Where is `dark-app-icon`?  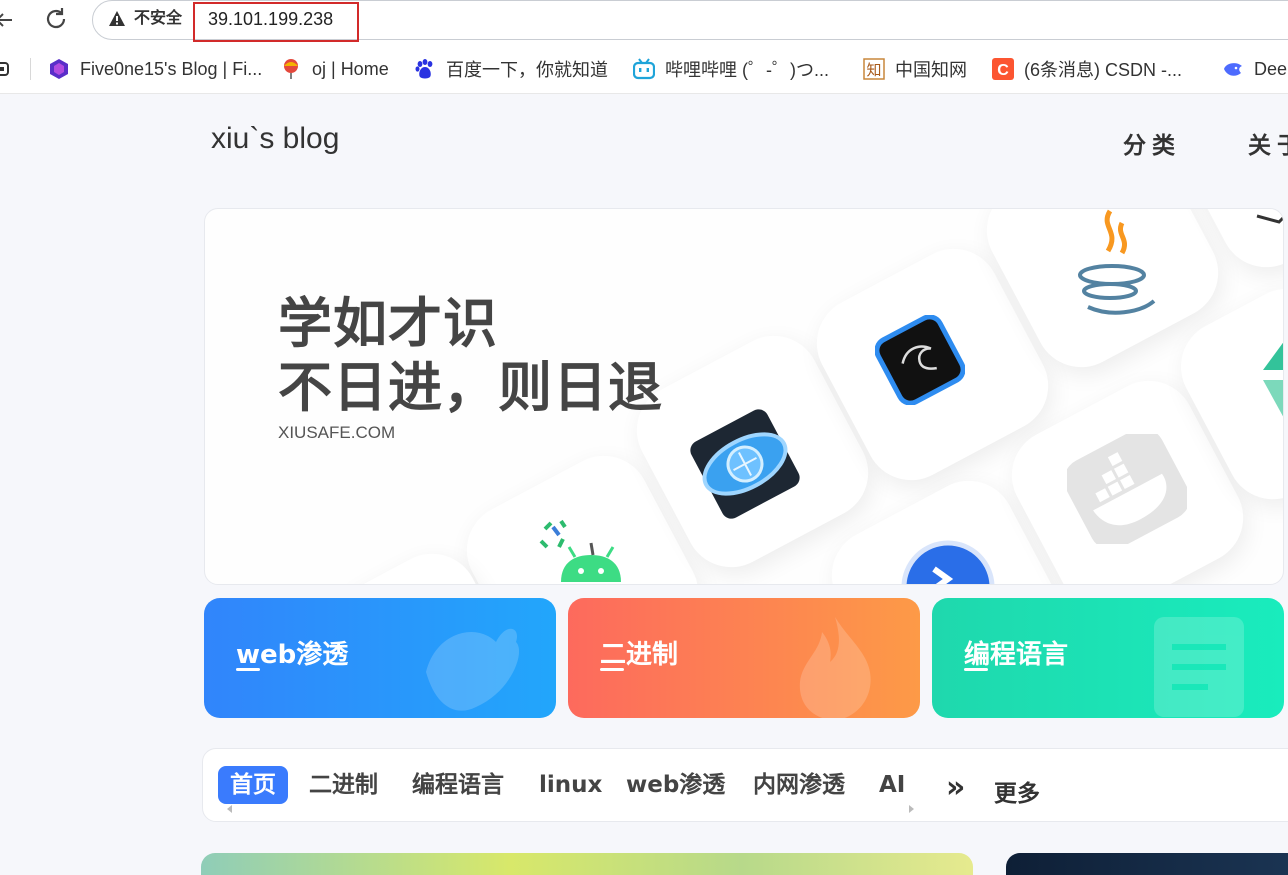 dark-app-icon is located at coordinates (1269, 218).